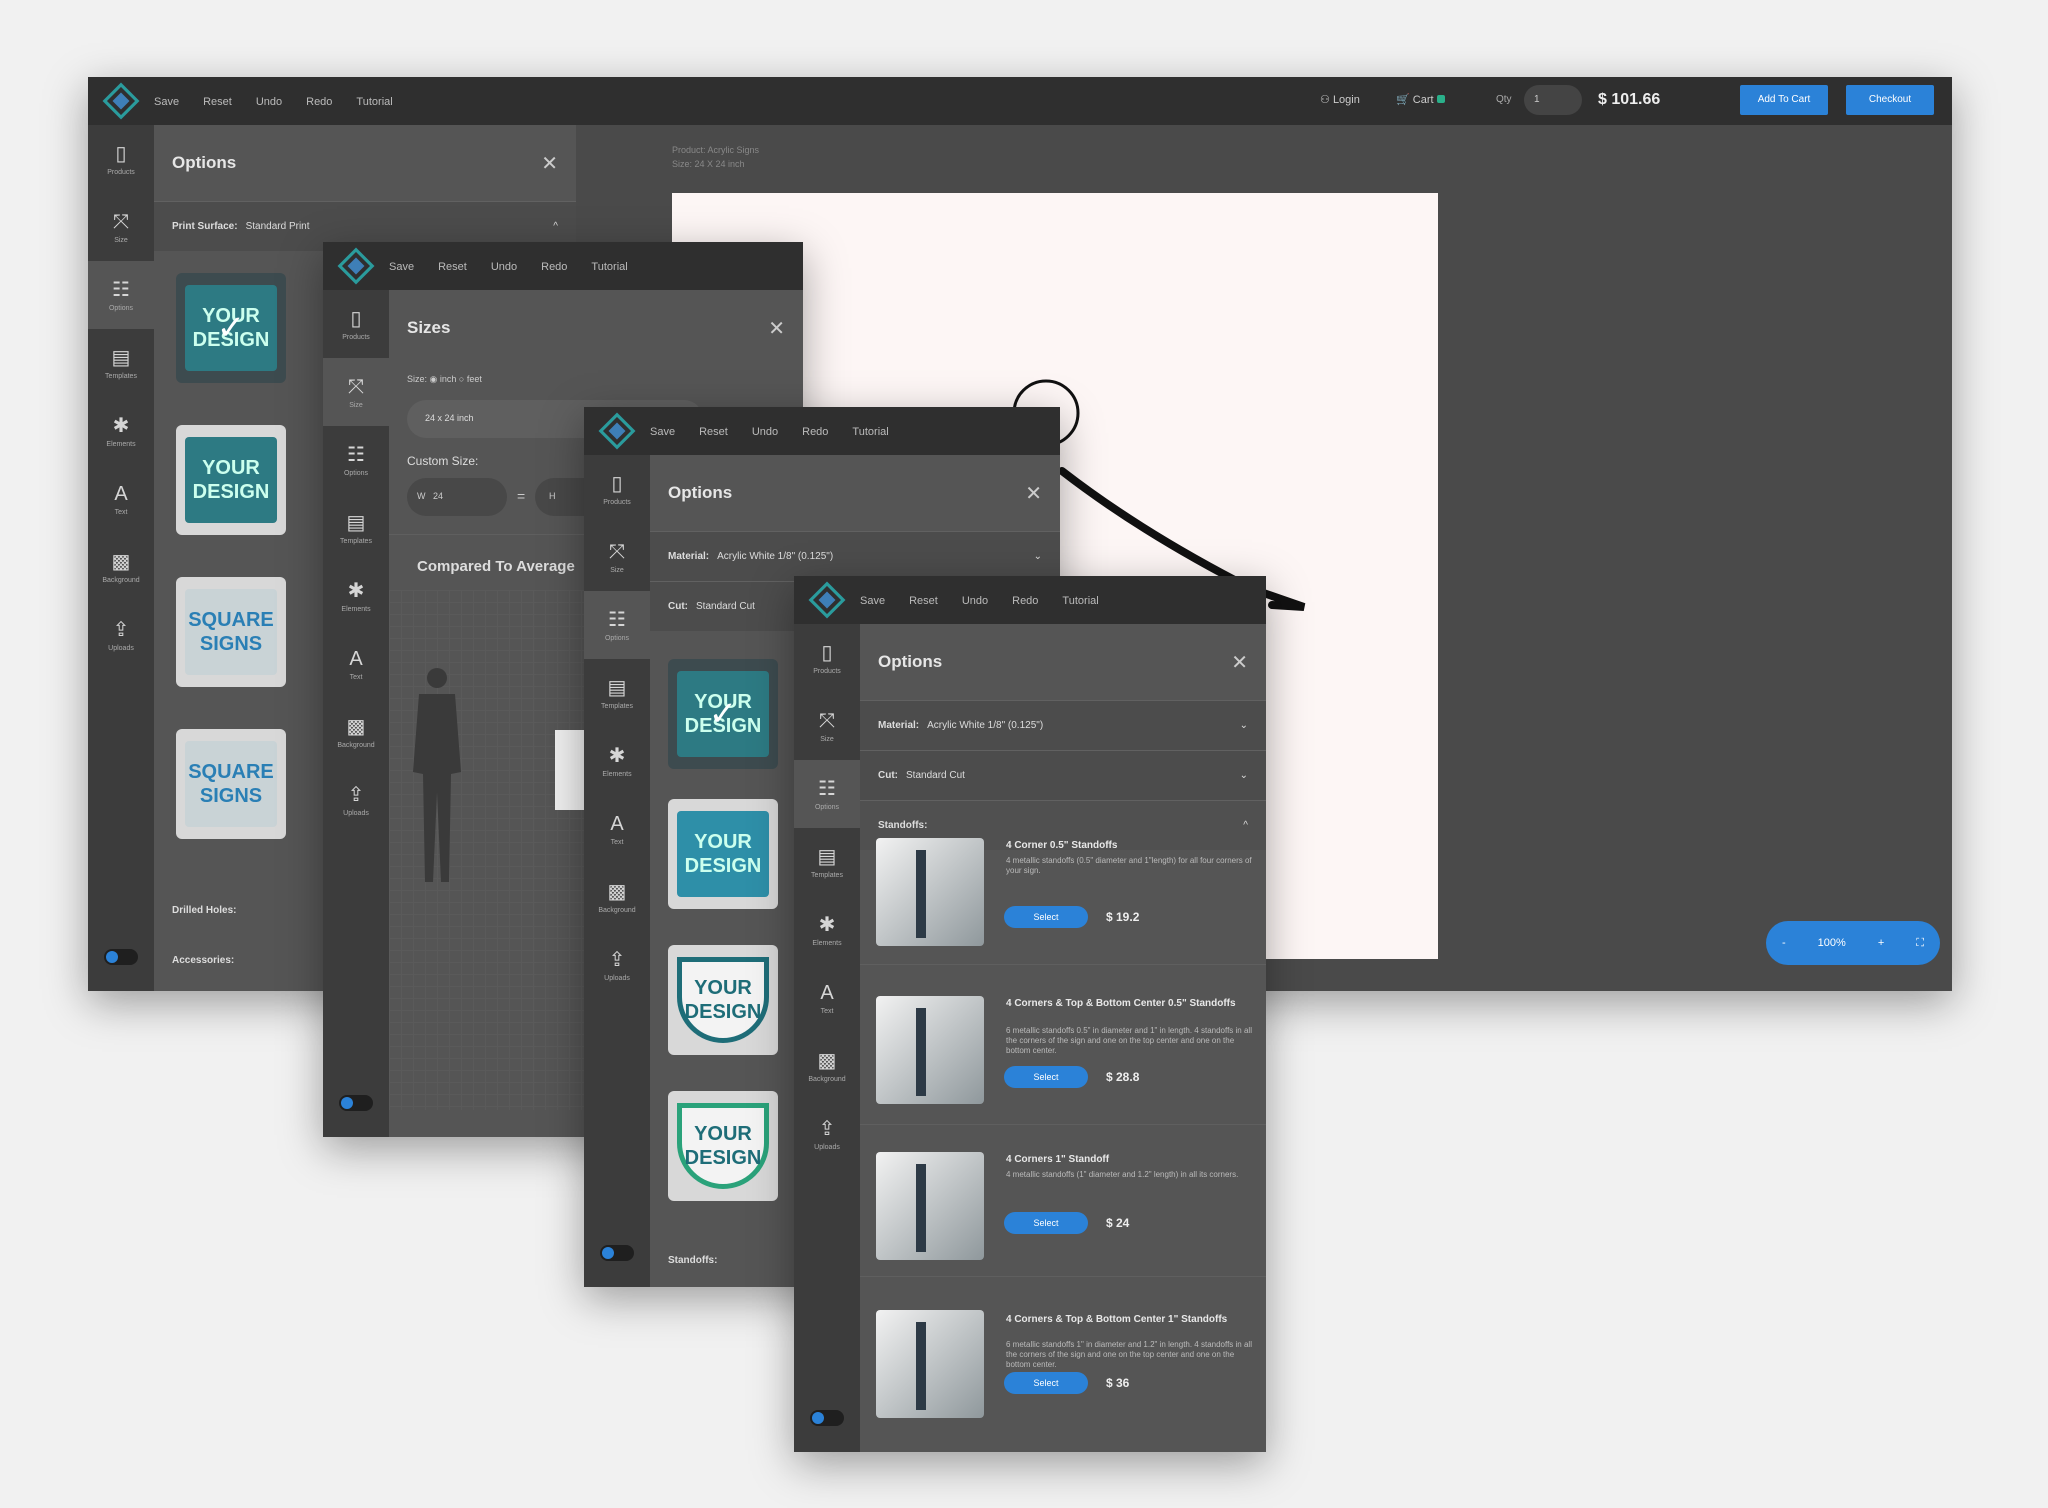 This screenshot has width=2048, height=1508. What do you see at coordinates (723, 714) in the screenshot?
I see `cut-option-thumb: YOUR DESIGN ✓` at bounding box center [723, 714].